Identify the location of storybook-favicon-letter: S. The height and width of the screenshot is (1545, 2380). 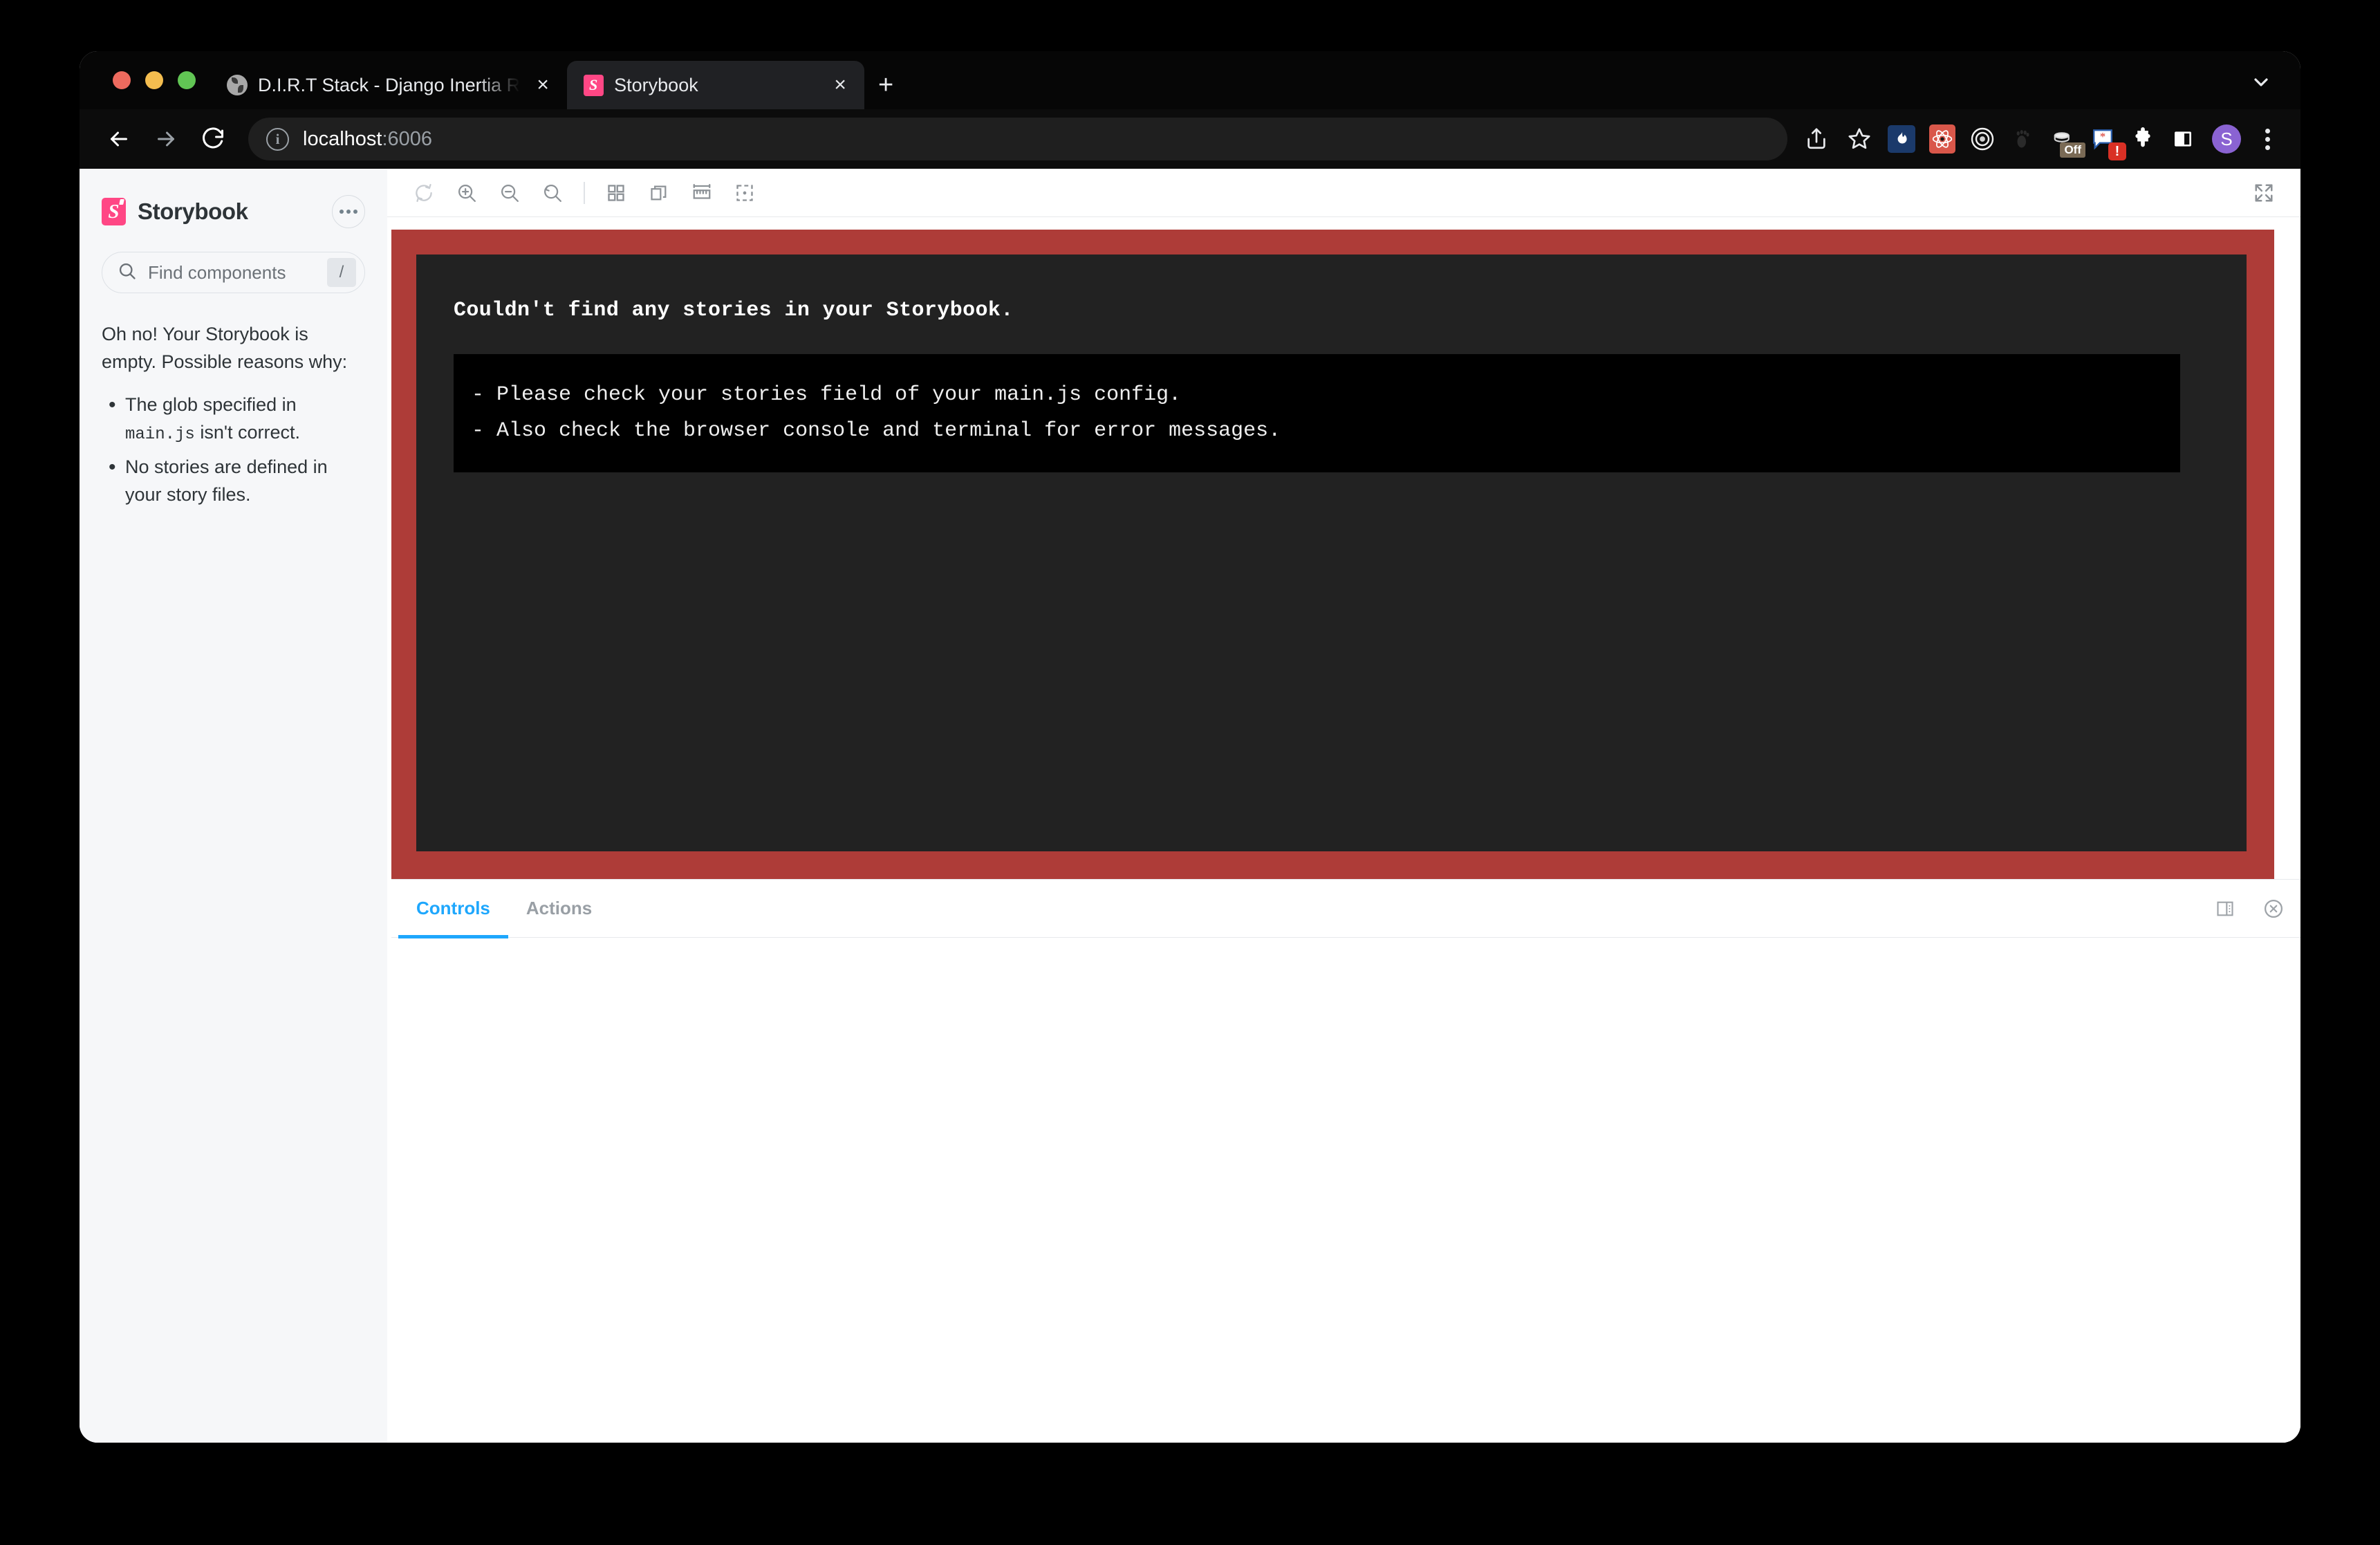
(593, 85).